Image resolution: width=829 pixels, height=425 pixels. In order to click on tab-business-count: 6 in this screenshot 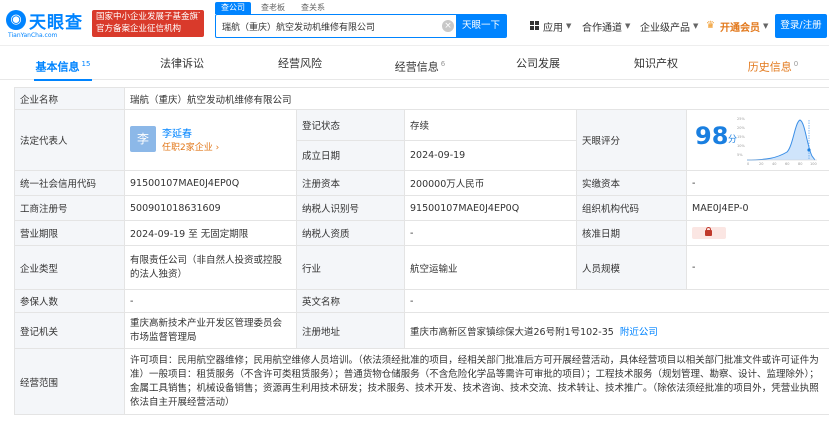, I will do `click(443, 64)`.